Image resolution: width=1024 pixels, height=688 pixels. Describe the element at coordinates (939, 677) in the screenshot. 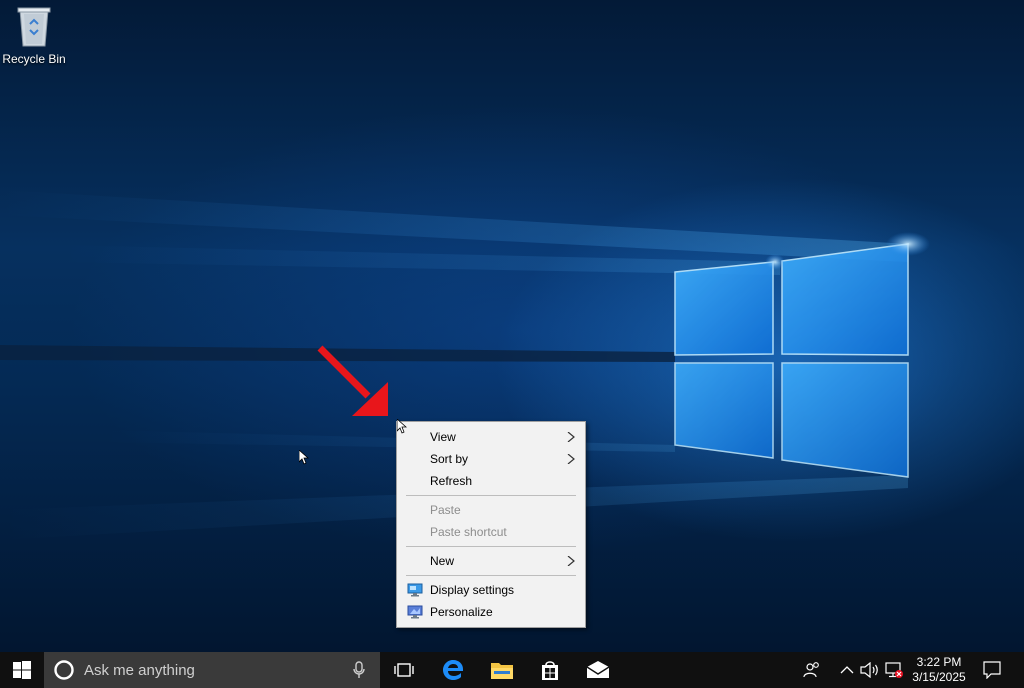

I see `clock-date: 3/15/2025` at that location.